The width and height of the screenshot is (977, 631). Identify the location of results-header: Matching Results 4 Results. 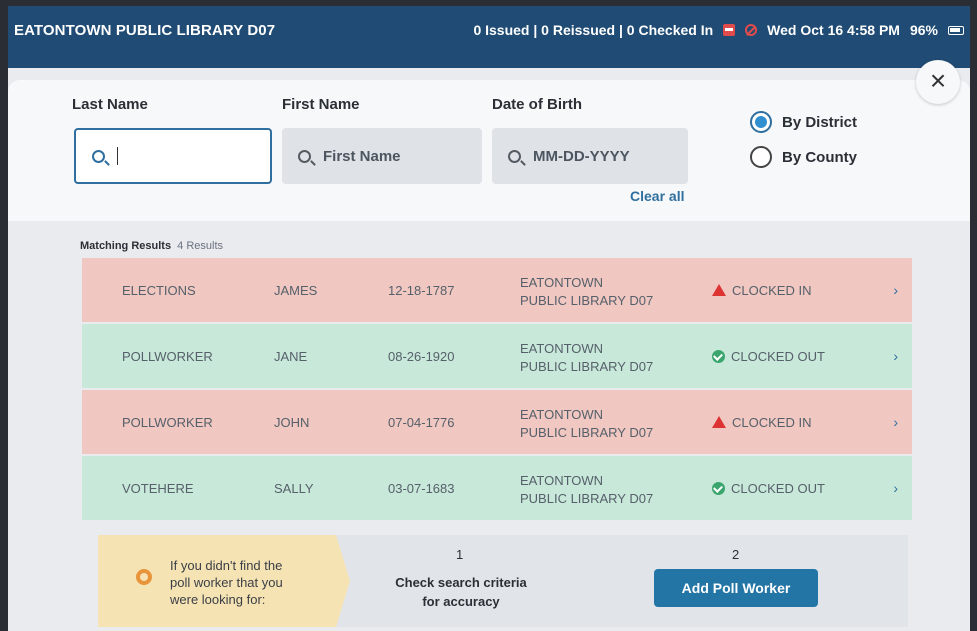
(151, 246).